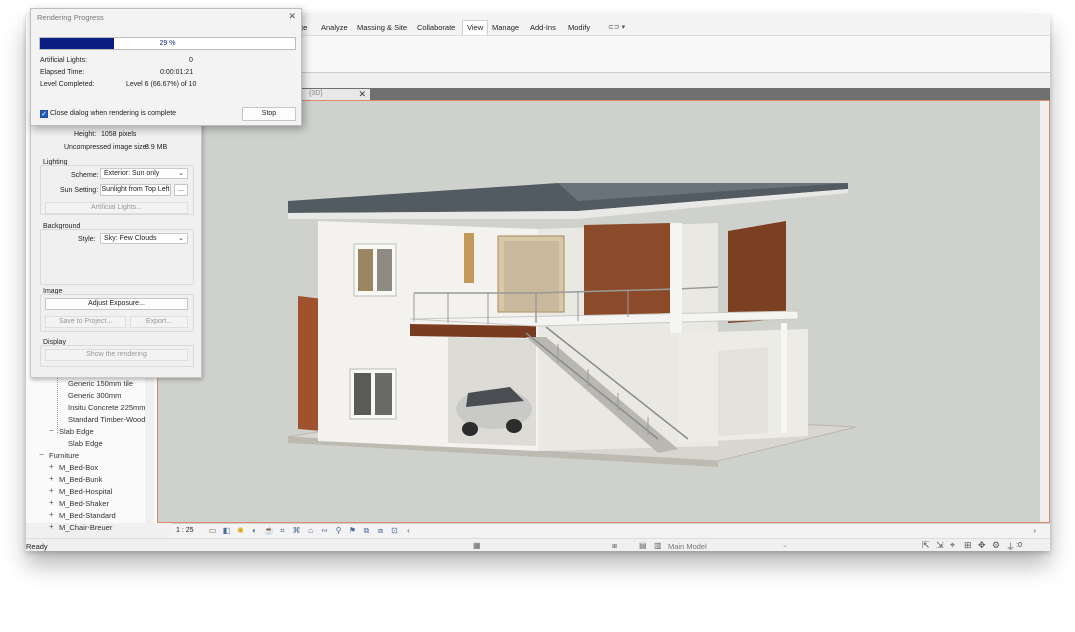 The width and height of the screenshot is (1075, 632). Describe the element at coordinates (185, 530) in the screenshot. I see `view-scale: 1 : 25` at that location.